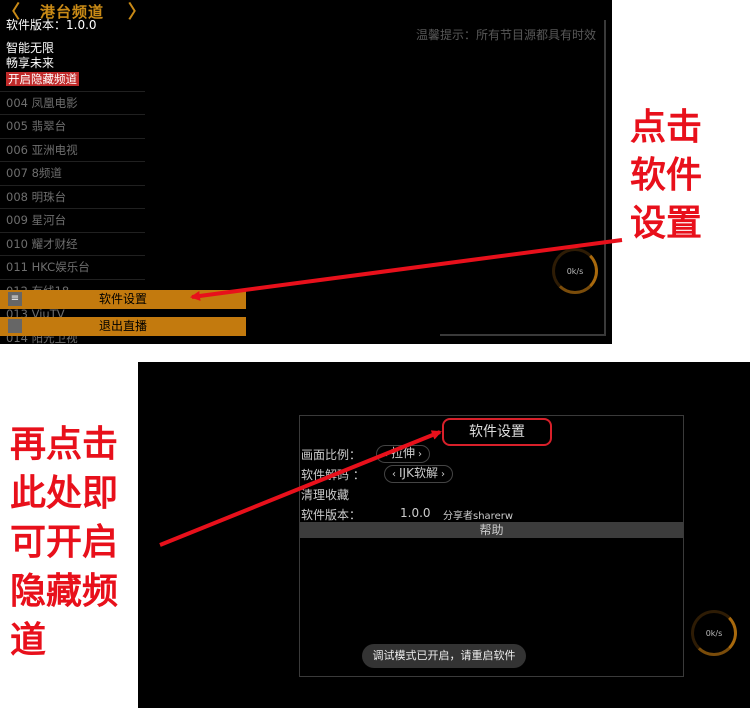 This screenshot has height=708, width=750. Describe the element at coordinates (72, 221) in the screenshot. I see `channel-item: 009 星河台` at that location.